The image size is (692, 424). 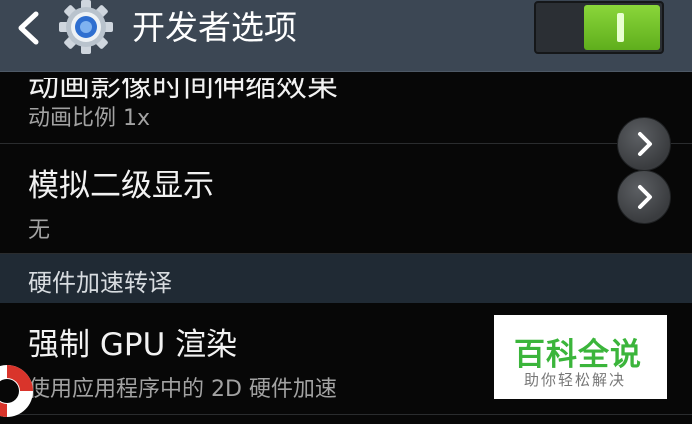 I want to click on simulate-display-open-button, so click(x=644, y=197).